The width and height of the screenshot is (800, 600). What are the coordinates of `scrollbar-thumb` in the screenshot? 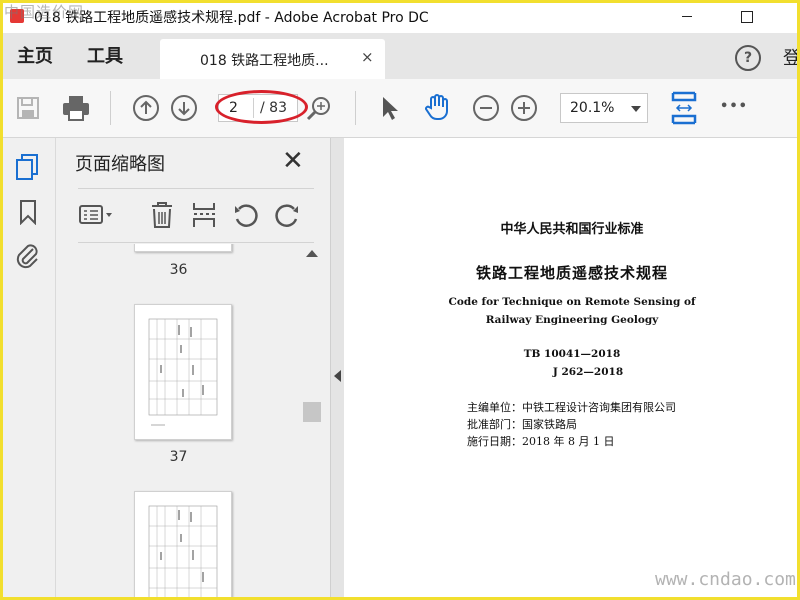 It's located at (312, 412).